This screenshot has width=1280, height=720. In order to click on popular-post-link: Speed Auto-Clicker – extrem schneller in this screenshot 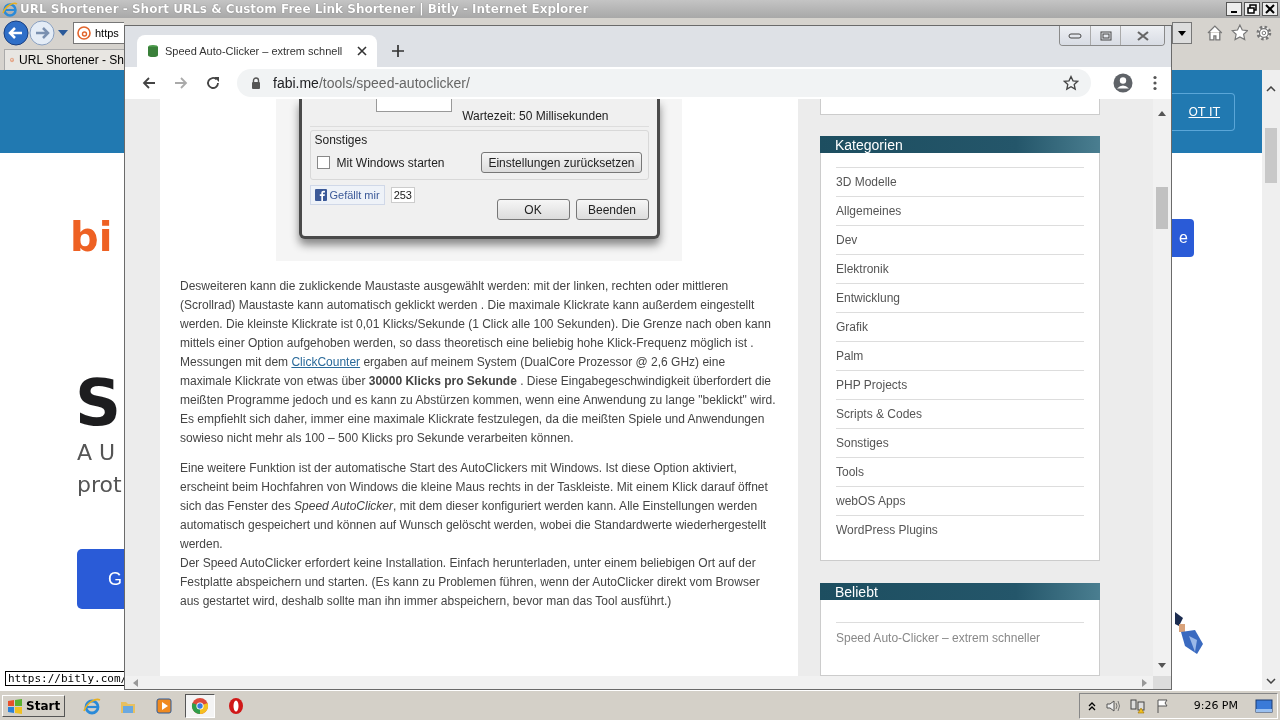, I will do `click(960, 640)`.